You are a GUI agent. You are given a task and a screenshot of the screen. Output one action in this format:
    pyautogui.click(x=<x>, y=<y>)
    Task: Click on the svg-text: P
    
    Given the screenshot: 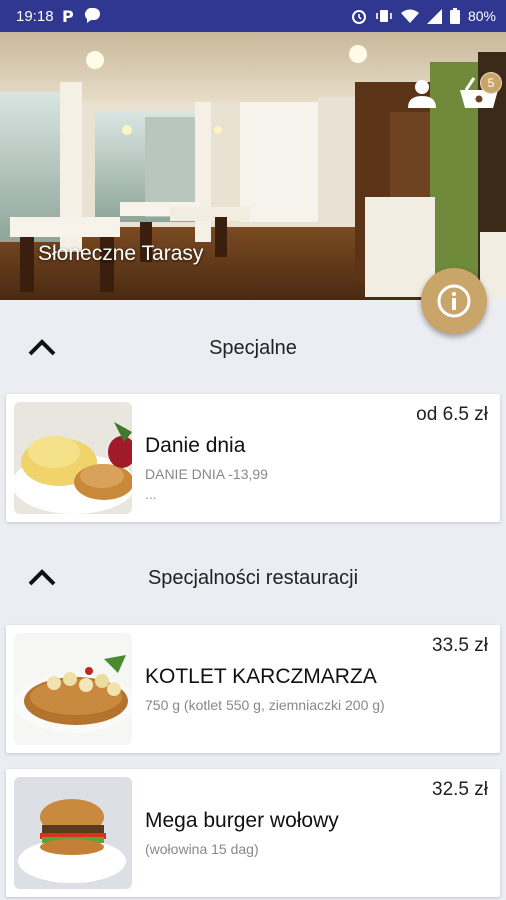 What is the action you would take?
    pyautogui.click(x=68, y=16)
    